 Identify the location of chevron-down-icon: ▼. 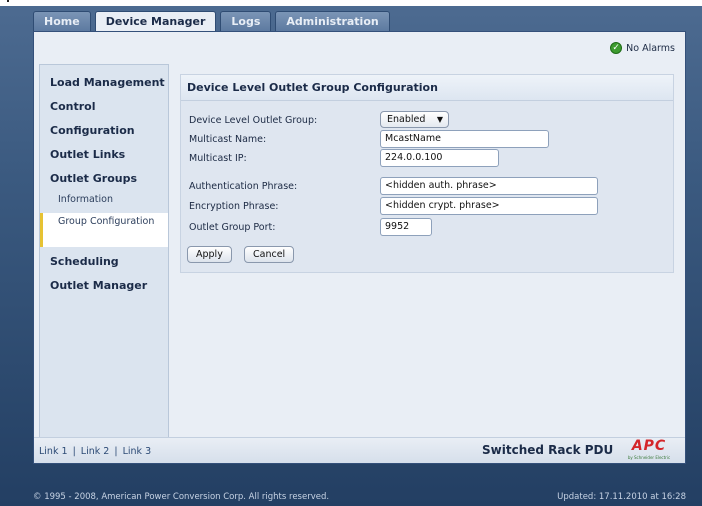
(439, 119).